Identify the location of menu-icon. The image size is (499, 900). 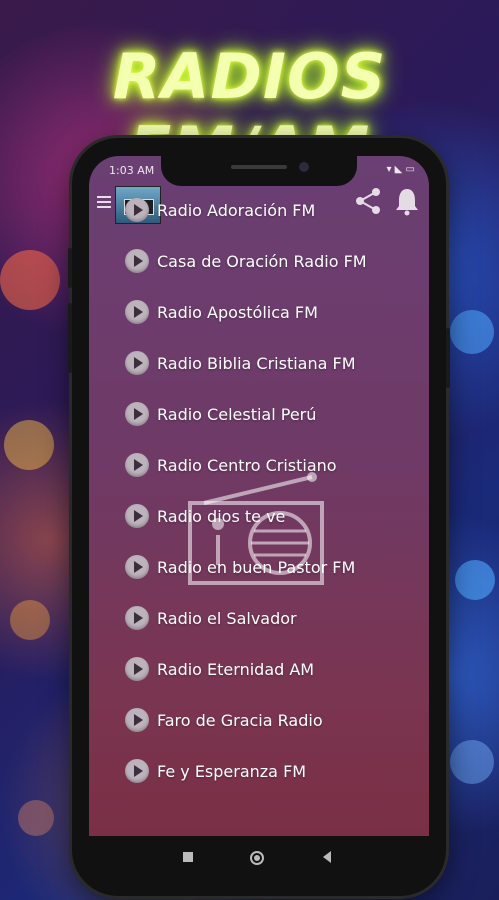
(104, 203).